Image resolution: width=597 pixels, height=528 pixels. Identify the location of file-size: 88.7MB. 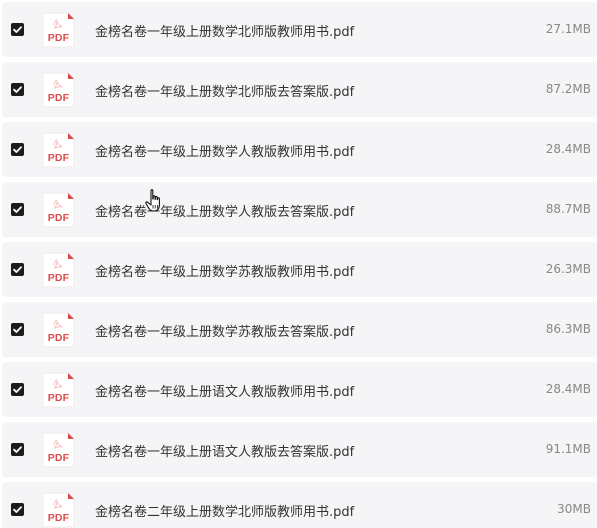
(568, 209).